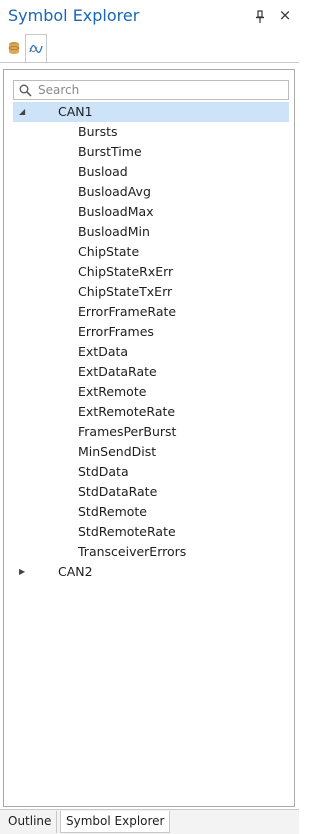 The image size is (320, 834). Describe the element at coordinates (151, 472) in the screenshot. I see `tree-leaf-symbol: StdData` at that location.